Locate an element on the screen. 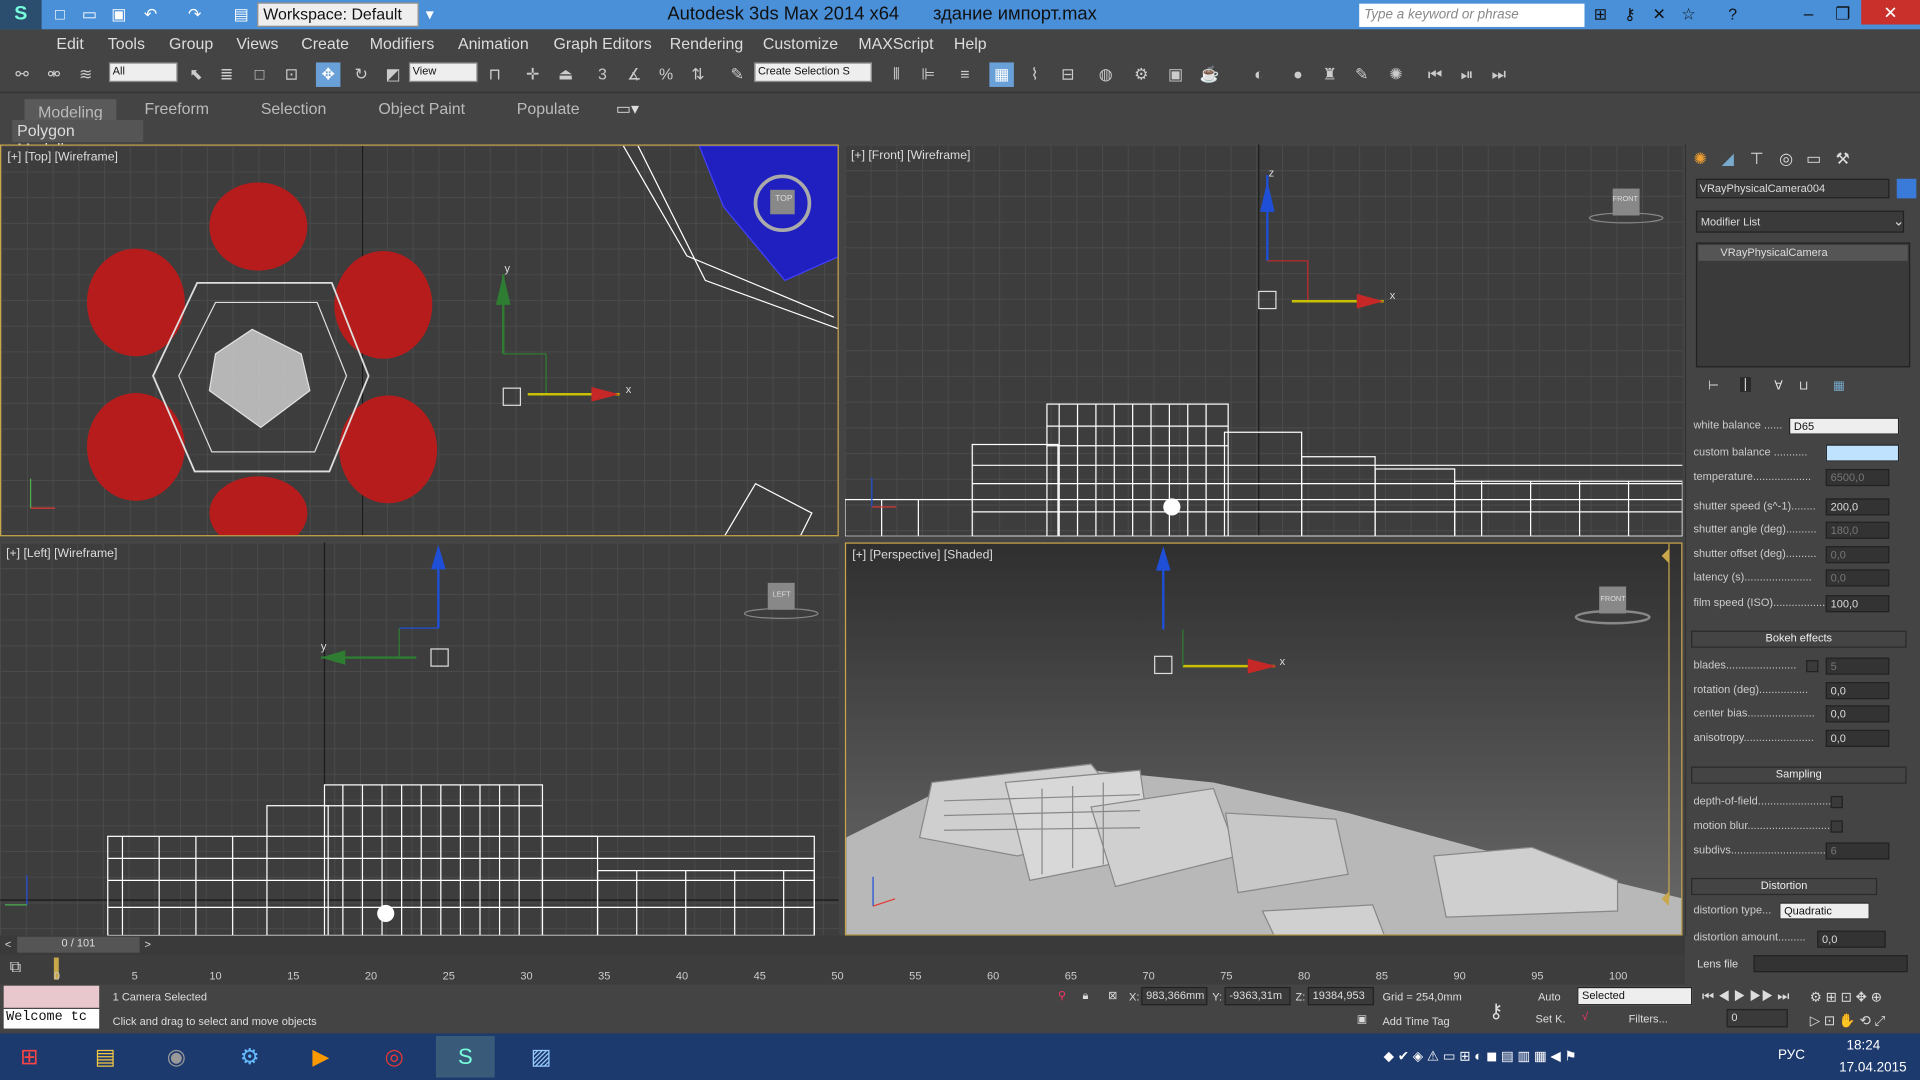 The height and width of the screenshot is (1080, 1920). clock-date: 17.04.2015 is located at coordinates (1872, 1067).